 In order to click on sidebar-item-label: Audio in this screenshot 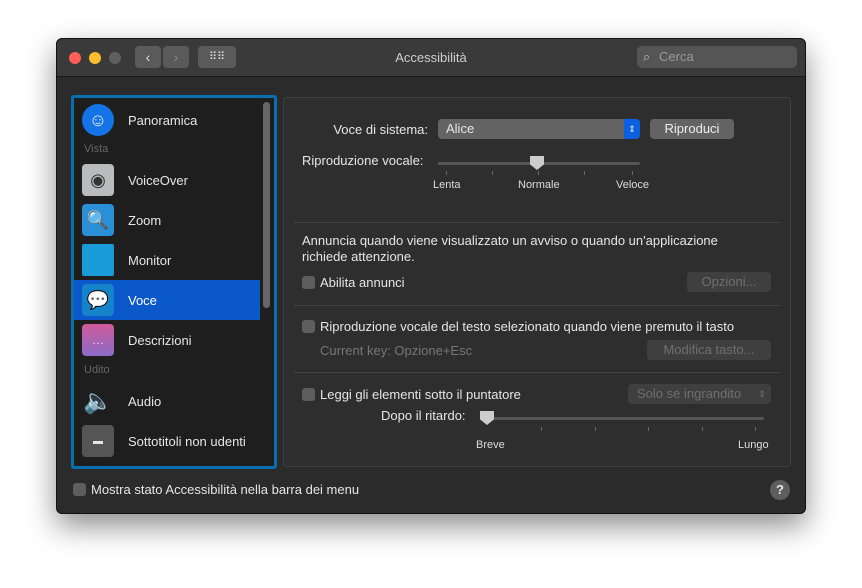, I will do `click(145, 401)`.